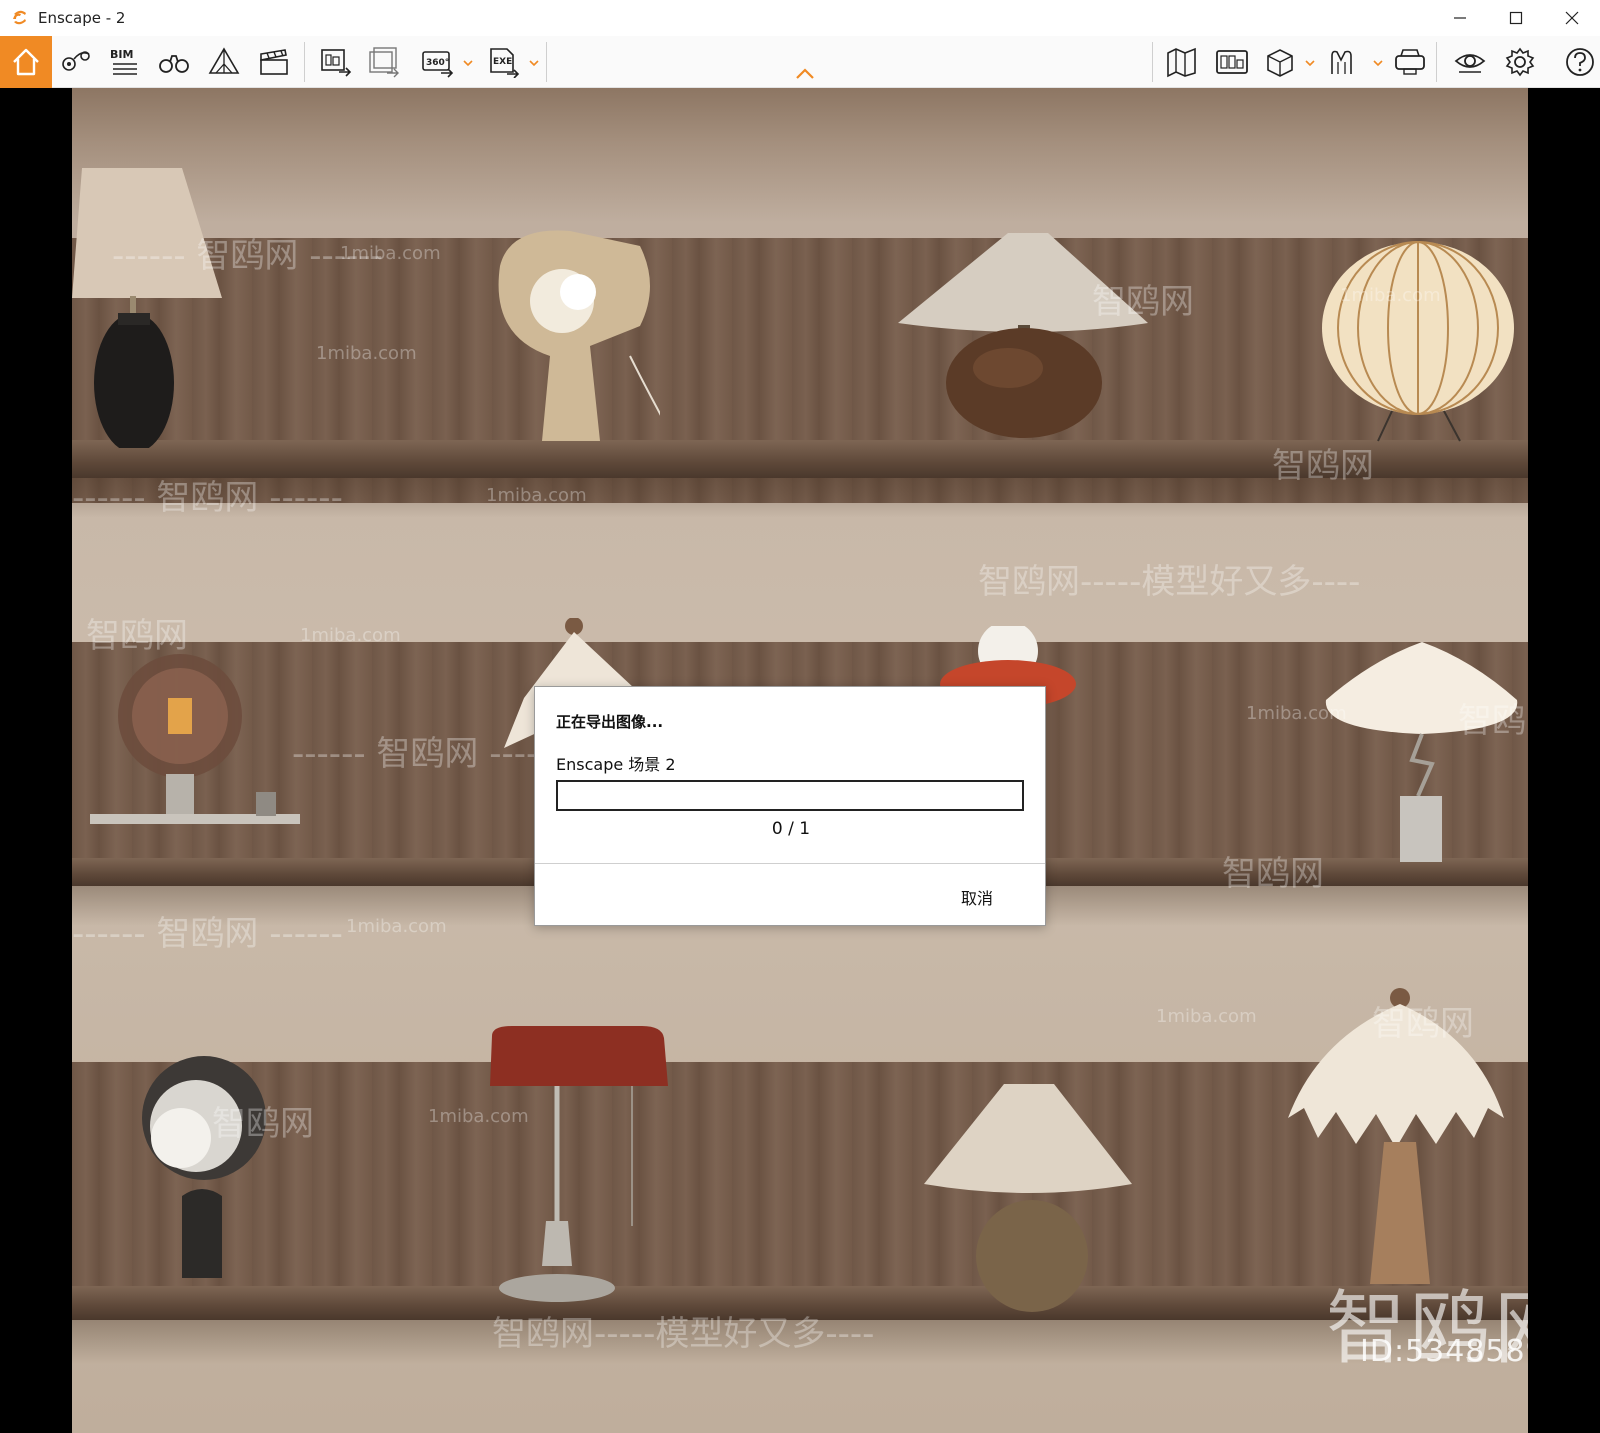 This screenshot has height=1433, width=1600. What do you see at coordinates (1444, 1351) in the screenshot?
I see `watermark-id: ID:534858944` at bounding box center [1444, 1351].